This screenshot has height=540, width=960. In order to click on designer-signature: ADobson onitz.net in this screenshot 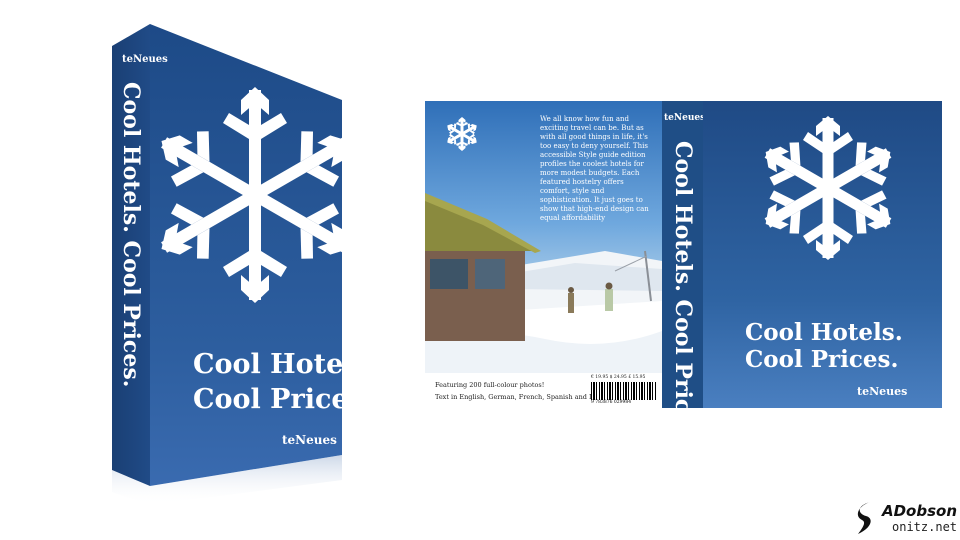, I will do `click(904, 518)`.